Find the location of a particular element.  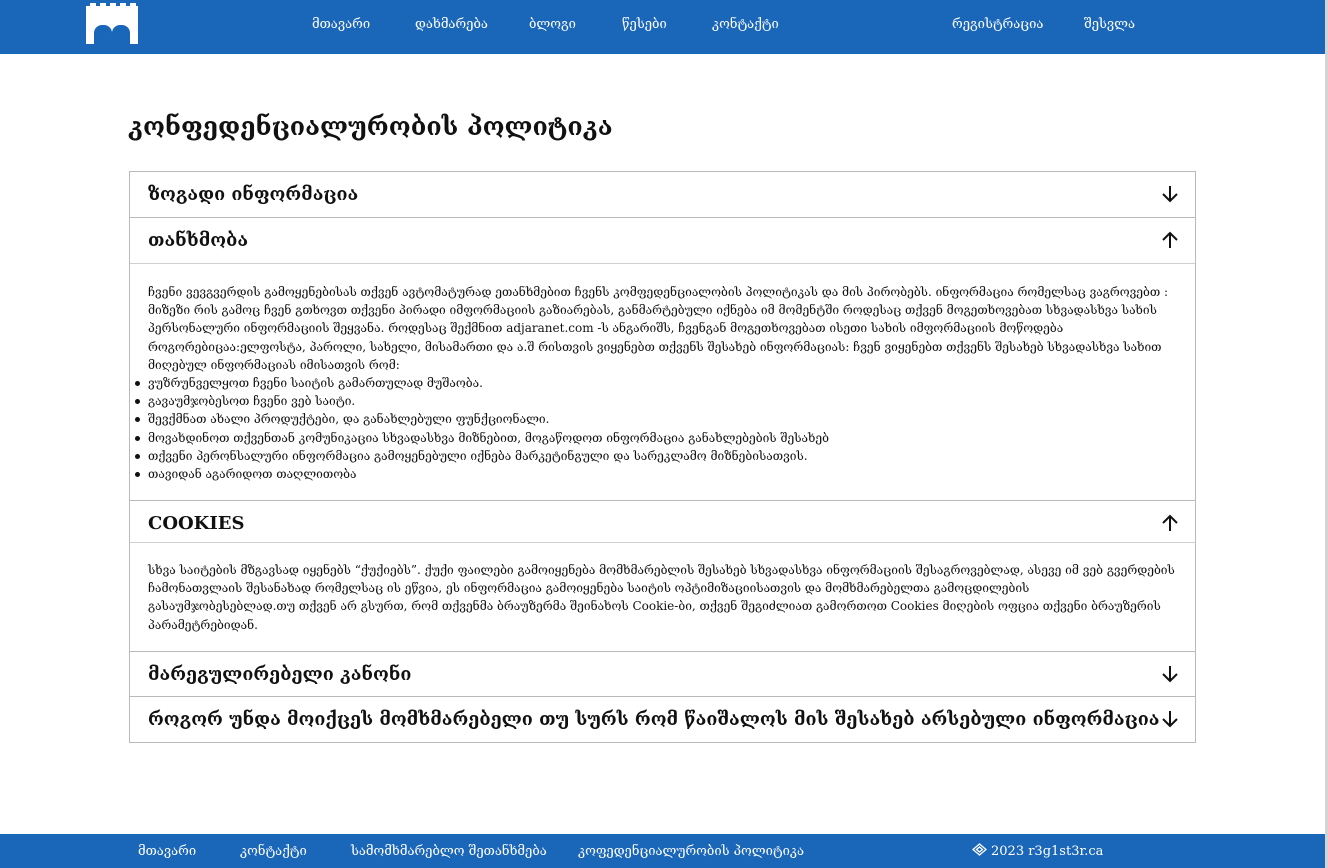

footer-copyright: 2023 r3g1st3r.ca is located at coordinates (1037, 851).